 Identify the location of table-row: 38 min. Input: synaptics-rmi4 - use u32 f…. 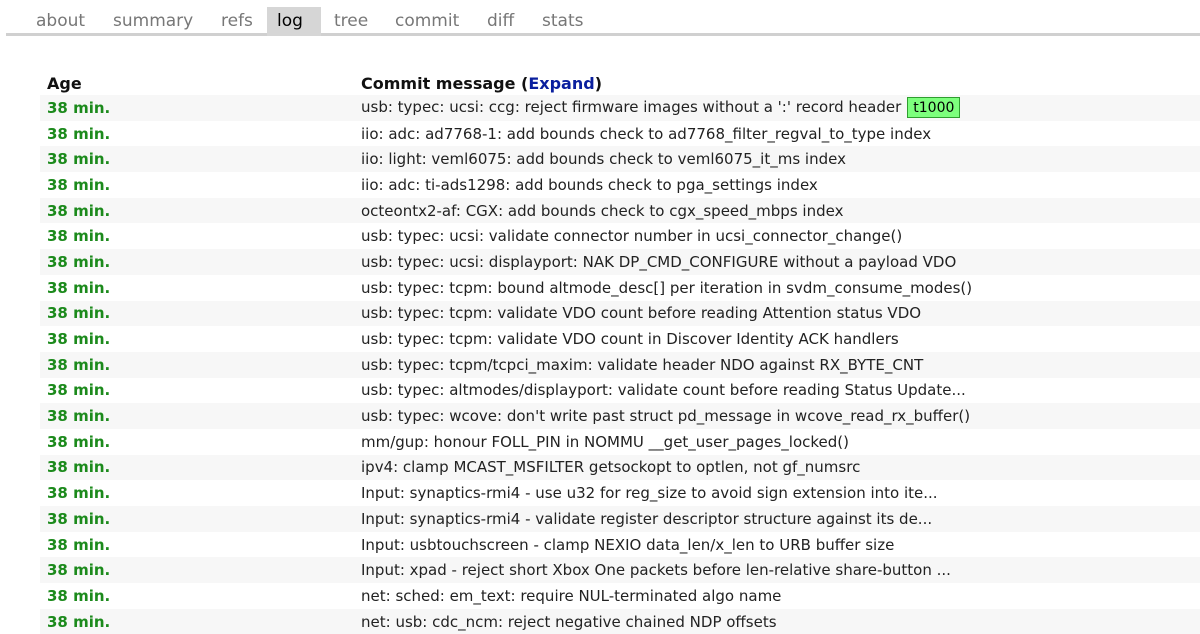
(620, 493).